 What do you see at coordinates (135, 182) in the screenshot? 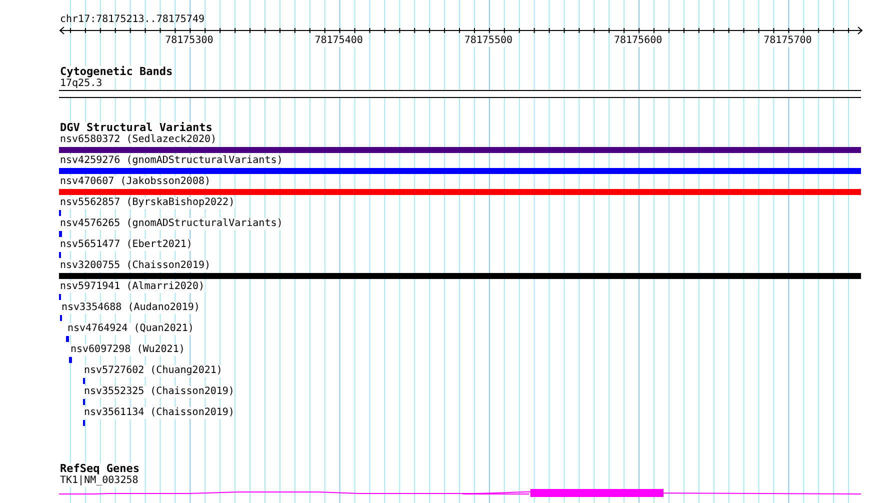
I see `variant-label: nsv470607 (Jakobsson2008)` at bounding box center [135, 182].